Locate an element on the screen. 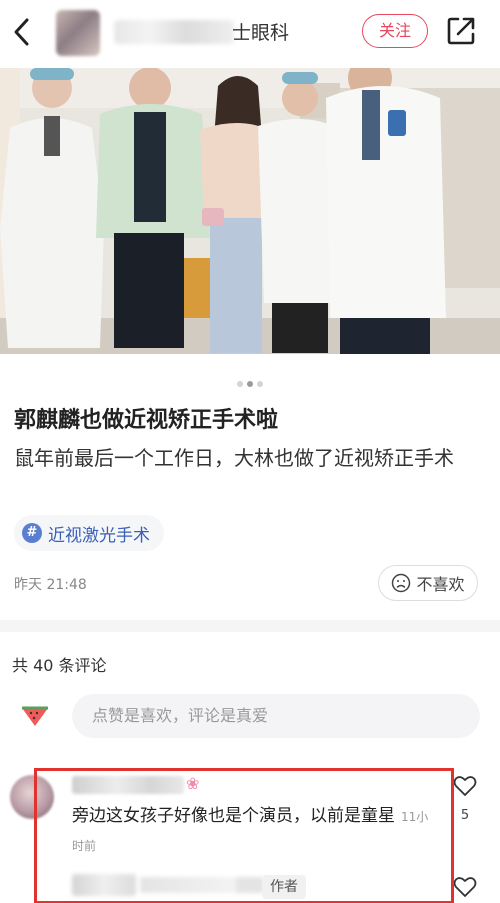 The height and width of the screenshot is (903, 500). like-count: 5 is located at coordinates (465, 815).